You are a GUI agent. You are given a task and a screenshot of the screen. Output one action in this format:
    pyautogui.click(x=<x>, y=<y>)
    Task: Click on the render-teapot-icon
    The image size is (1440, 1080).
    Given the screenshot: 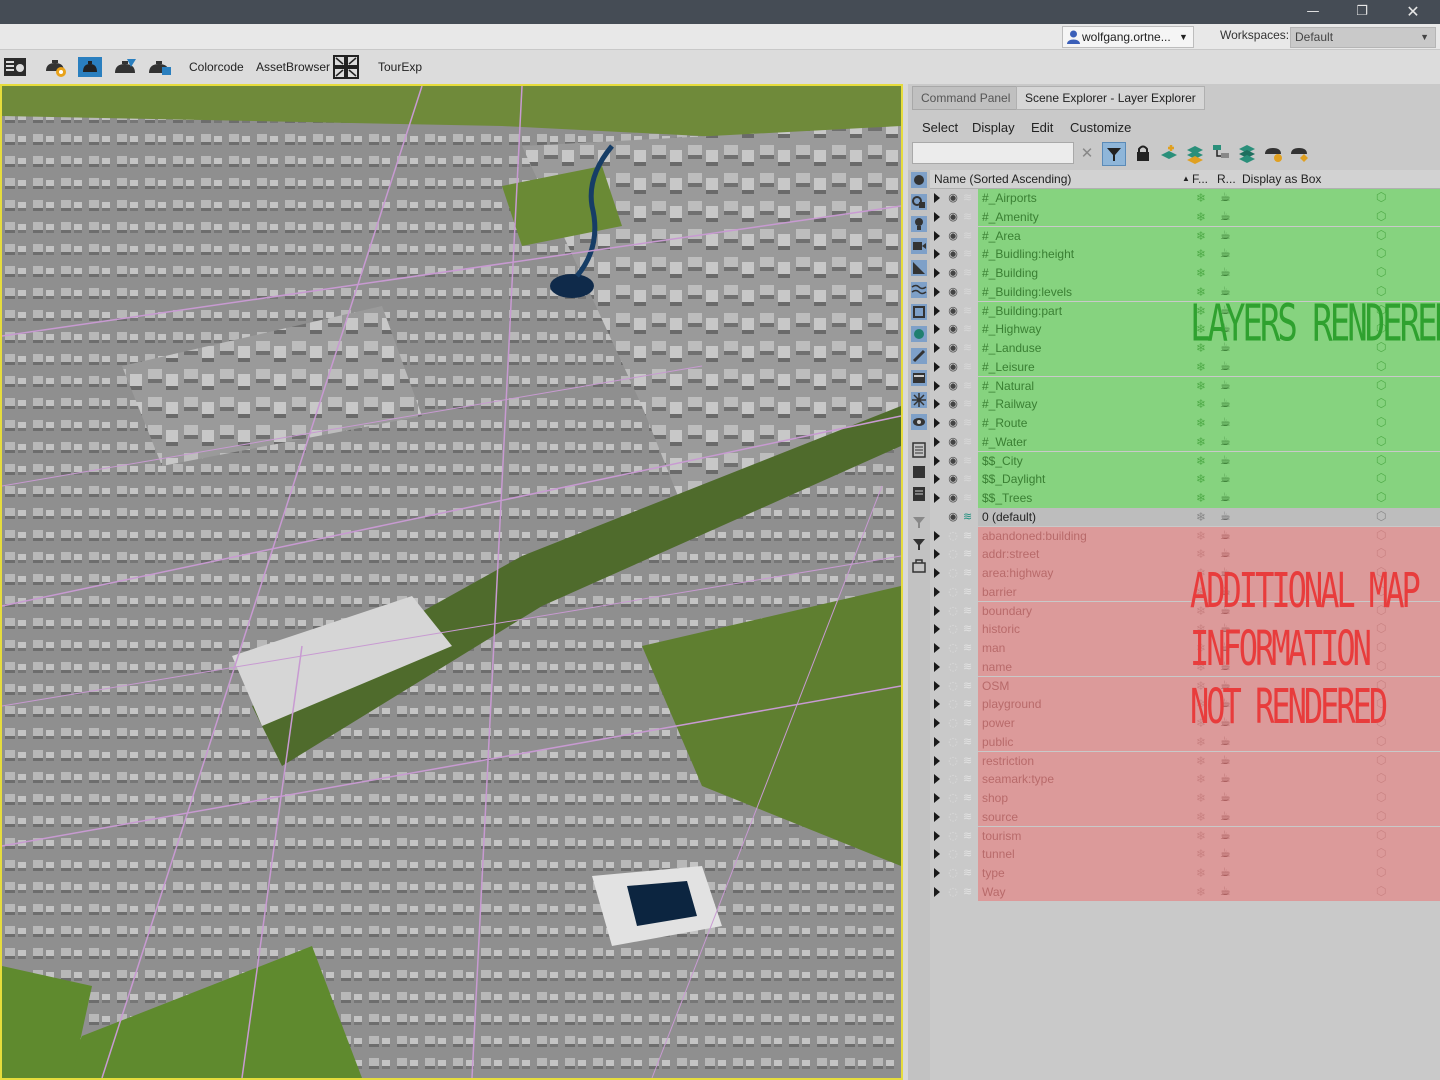 What is the action you would take?
    pyautogui.click(x=125, y=67)
    